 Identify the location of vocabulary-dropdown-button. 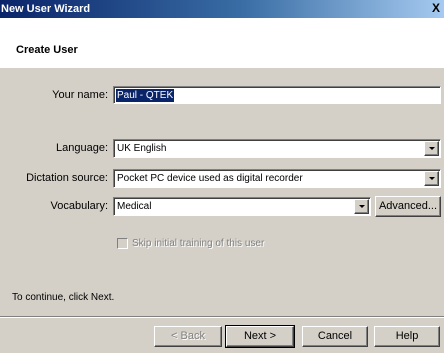
(361, 206).